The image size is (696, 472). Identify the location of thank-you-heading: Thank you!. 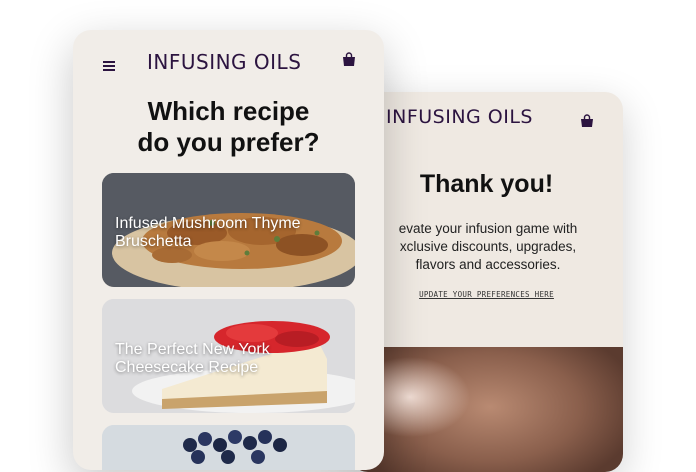
(486, 184).